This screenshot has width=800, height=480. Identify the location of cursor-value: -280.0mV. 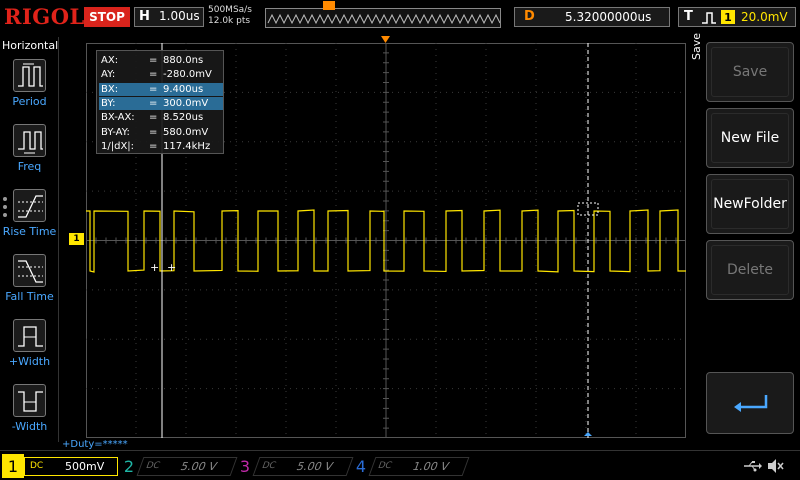
(187, 74).